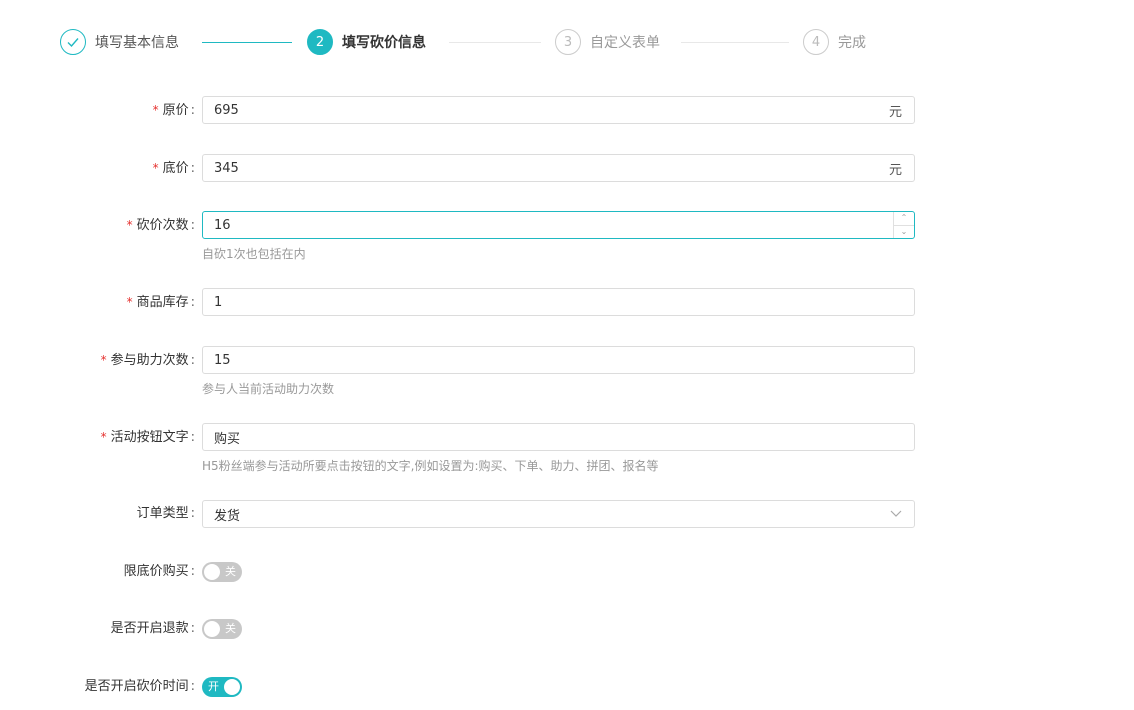 This screenshot has width=1134, height=710. I want to click on step-3-number: 3, so click(568, 42).